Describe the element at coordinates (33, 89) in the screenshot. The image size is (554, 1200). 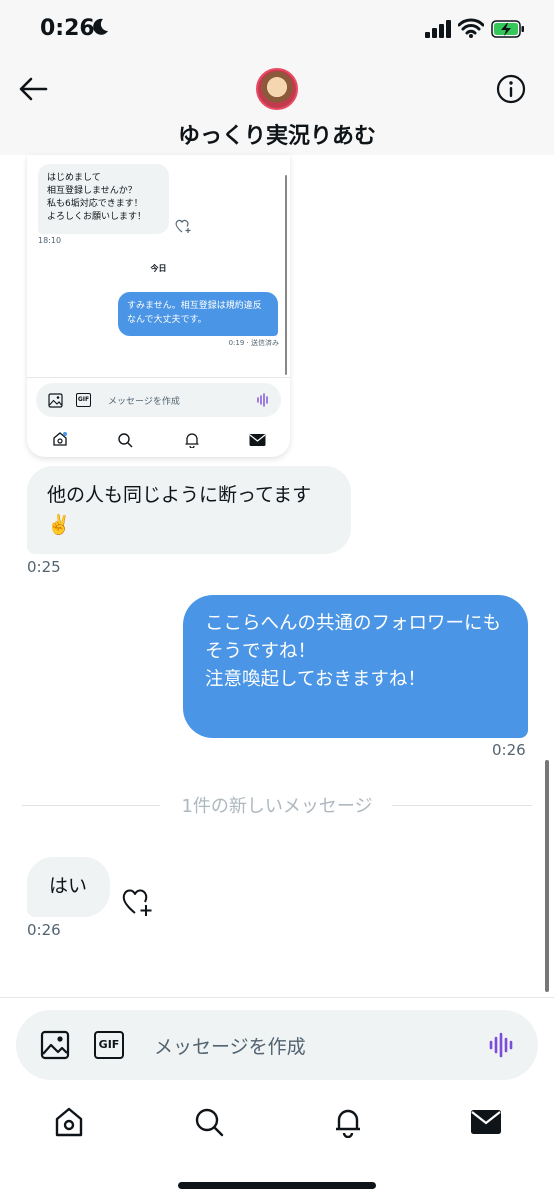
I see `arrow-left-icon` at that location.